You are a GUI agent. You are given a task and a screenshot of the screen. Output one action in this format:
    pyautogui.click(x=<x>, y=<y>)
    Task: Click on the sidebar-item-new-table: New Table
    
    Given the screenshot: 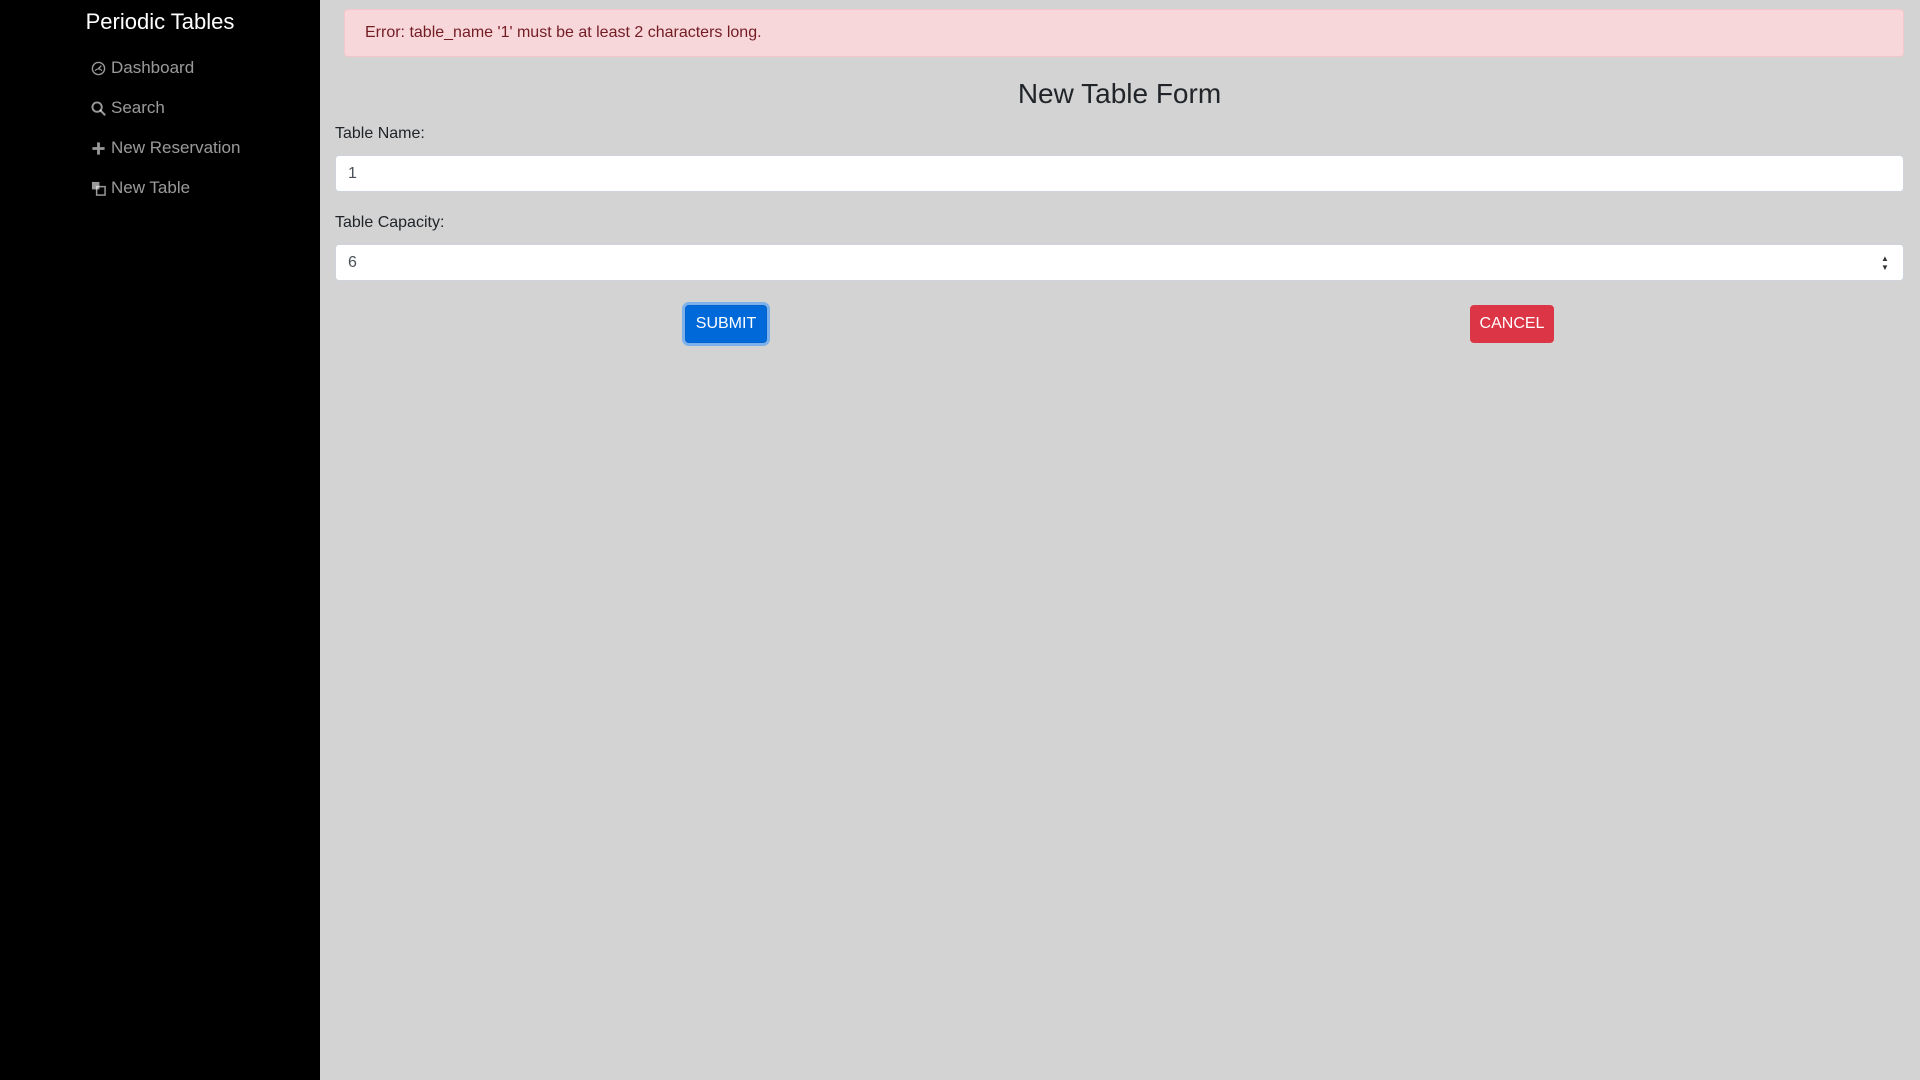 What is the action you would take?
    pyautogui.click(x=160, y=188)
    